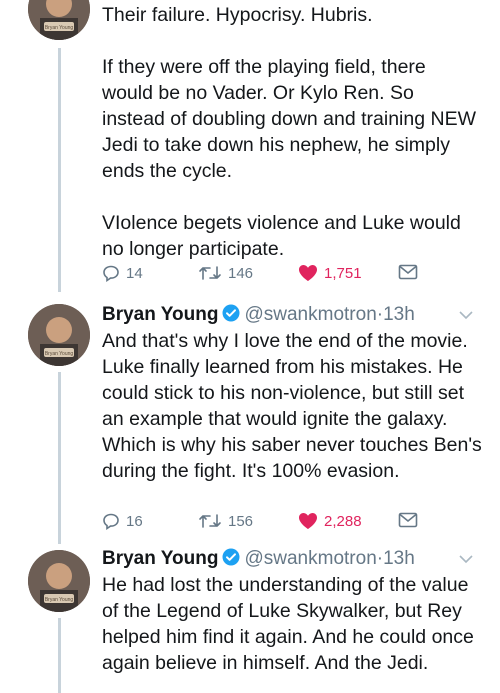 This screenshot has width=500, height=693. Describe the element at coordinates (237, 15) in the screenshot. I see `tweet-paragraph: Their failure. Hypocrisy. Hubris.` at that location.